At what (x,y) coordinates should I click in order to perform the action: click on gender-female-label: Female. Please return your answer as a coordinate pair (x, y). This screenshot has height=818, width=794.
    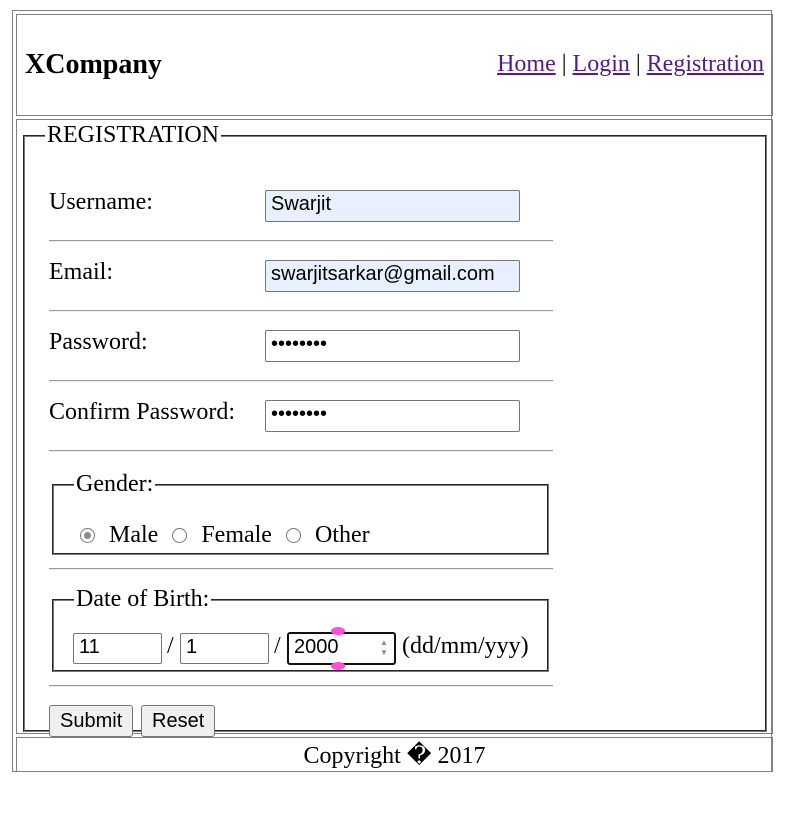
    Looking at the image, I should click on (236, 535).